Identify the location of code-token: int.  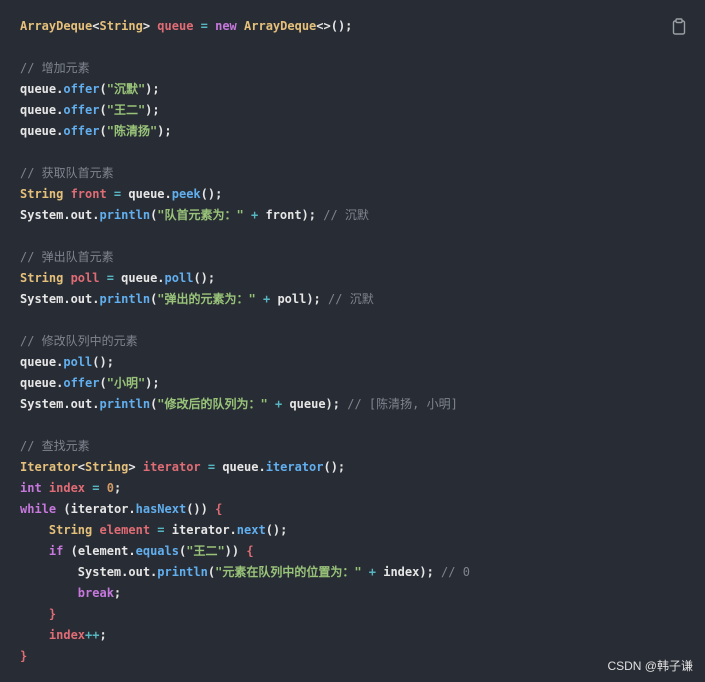
(34, 488).